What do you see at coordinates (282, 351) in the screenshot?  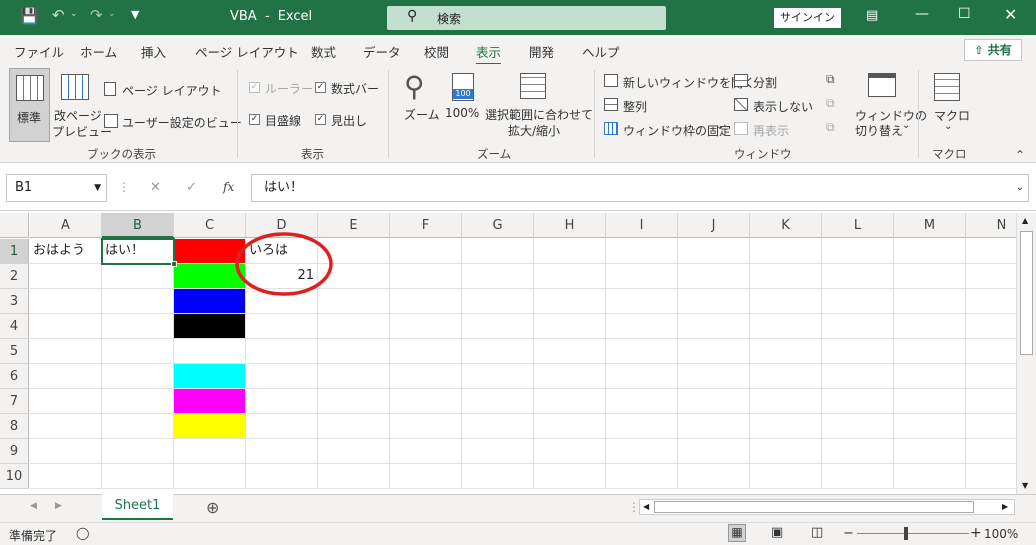 I see `cell-d5` at bounding box center [282, 351].